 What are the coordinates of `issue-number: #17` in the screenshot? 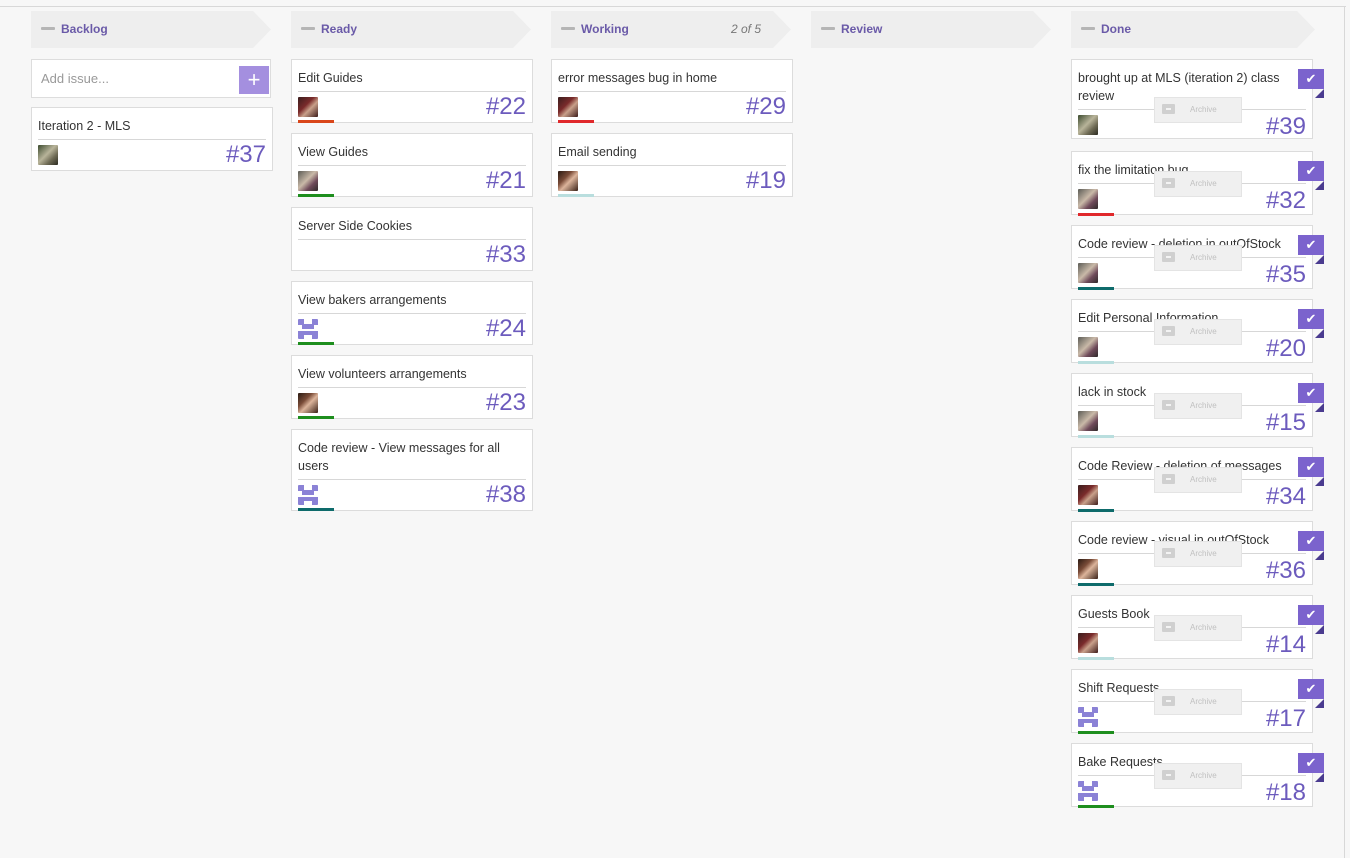 It's located at (1286, 719).